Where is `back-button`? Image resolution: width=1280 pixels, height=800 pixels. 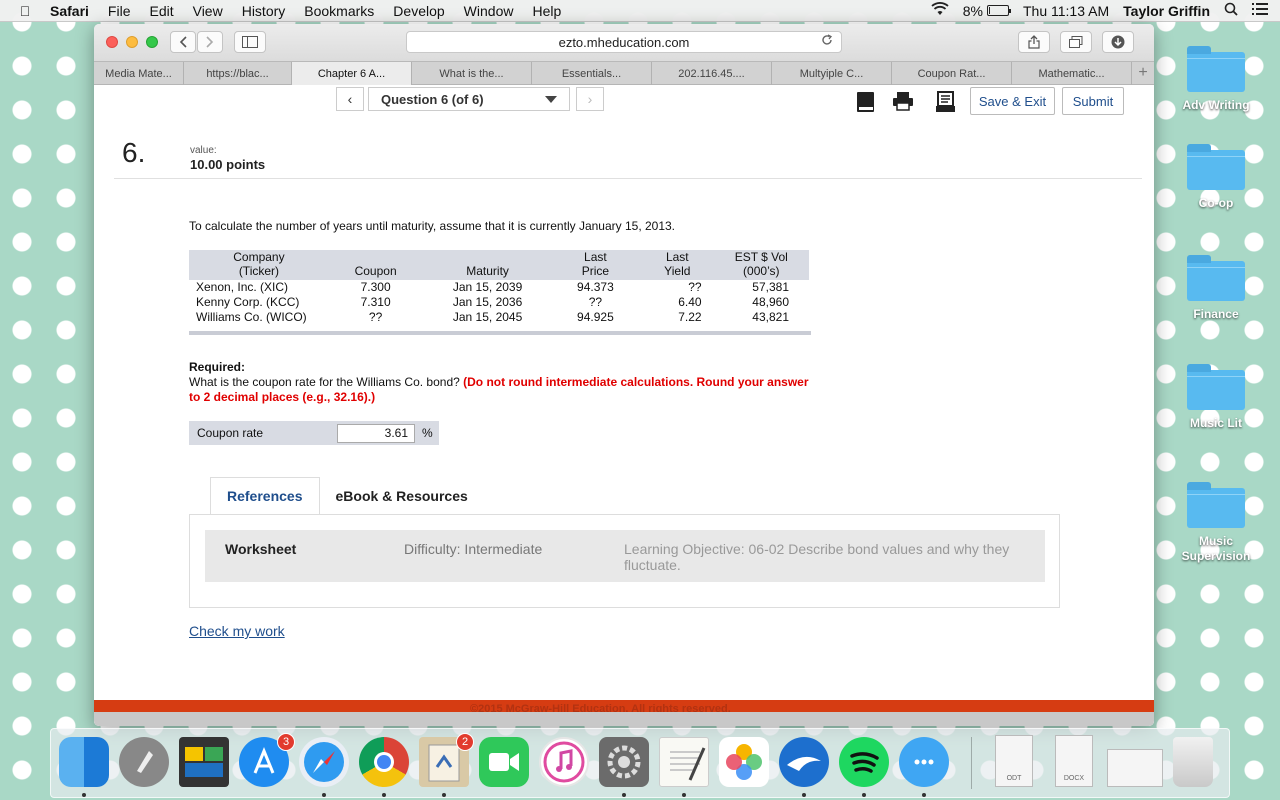 back-button is located at coordinates (183, 42).